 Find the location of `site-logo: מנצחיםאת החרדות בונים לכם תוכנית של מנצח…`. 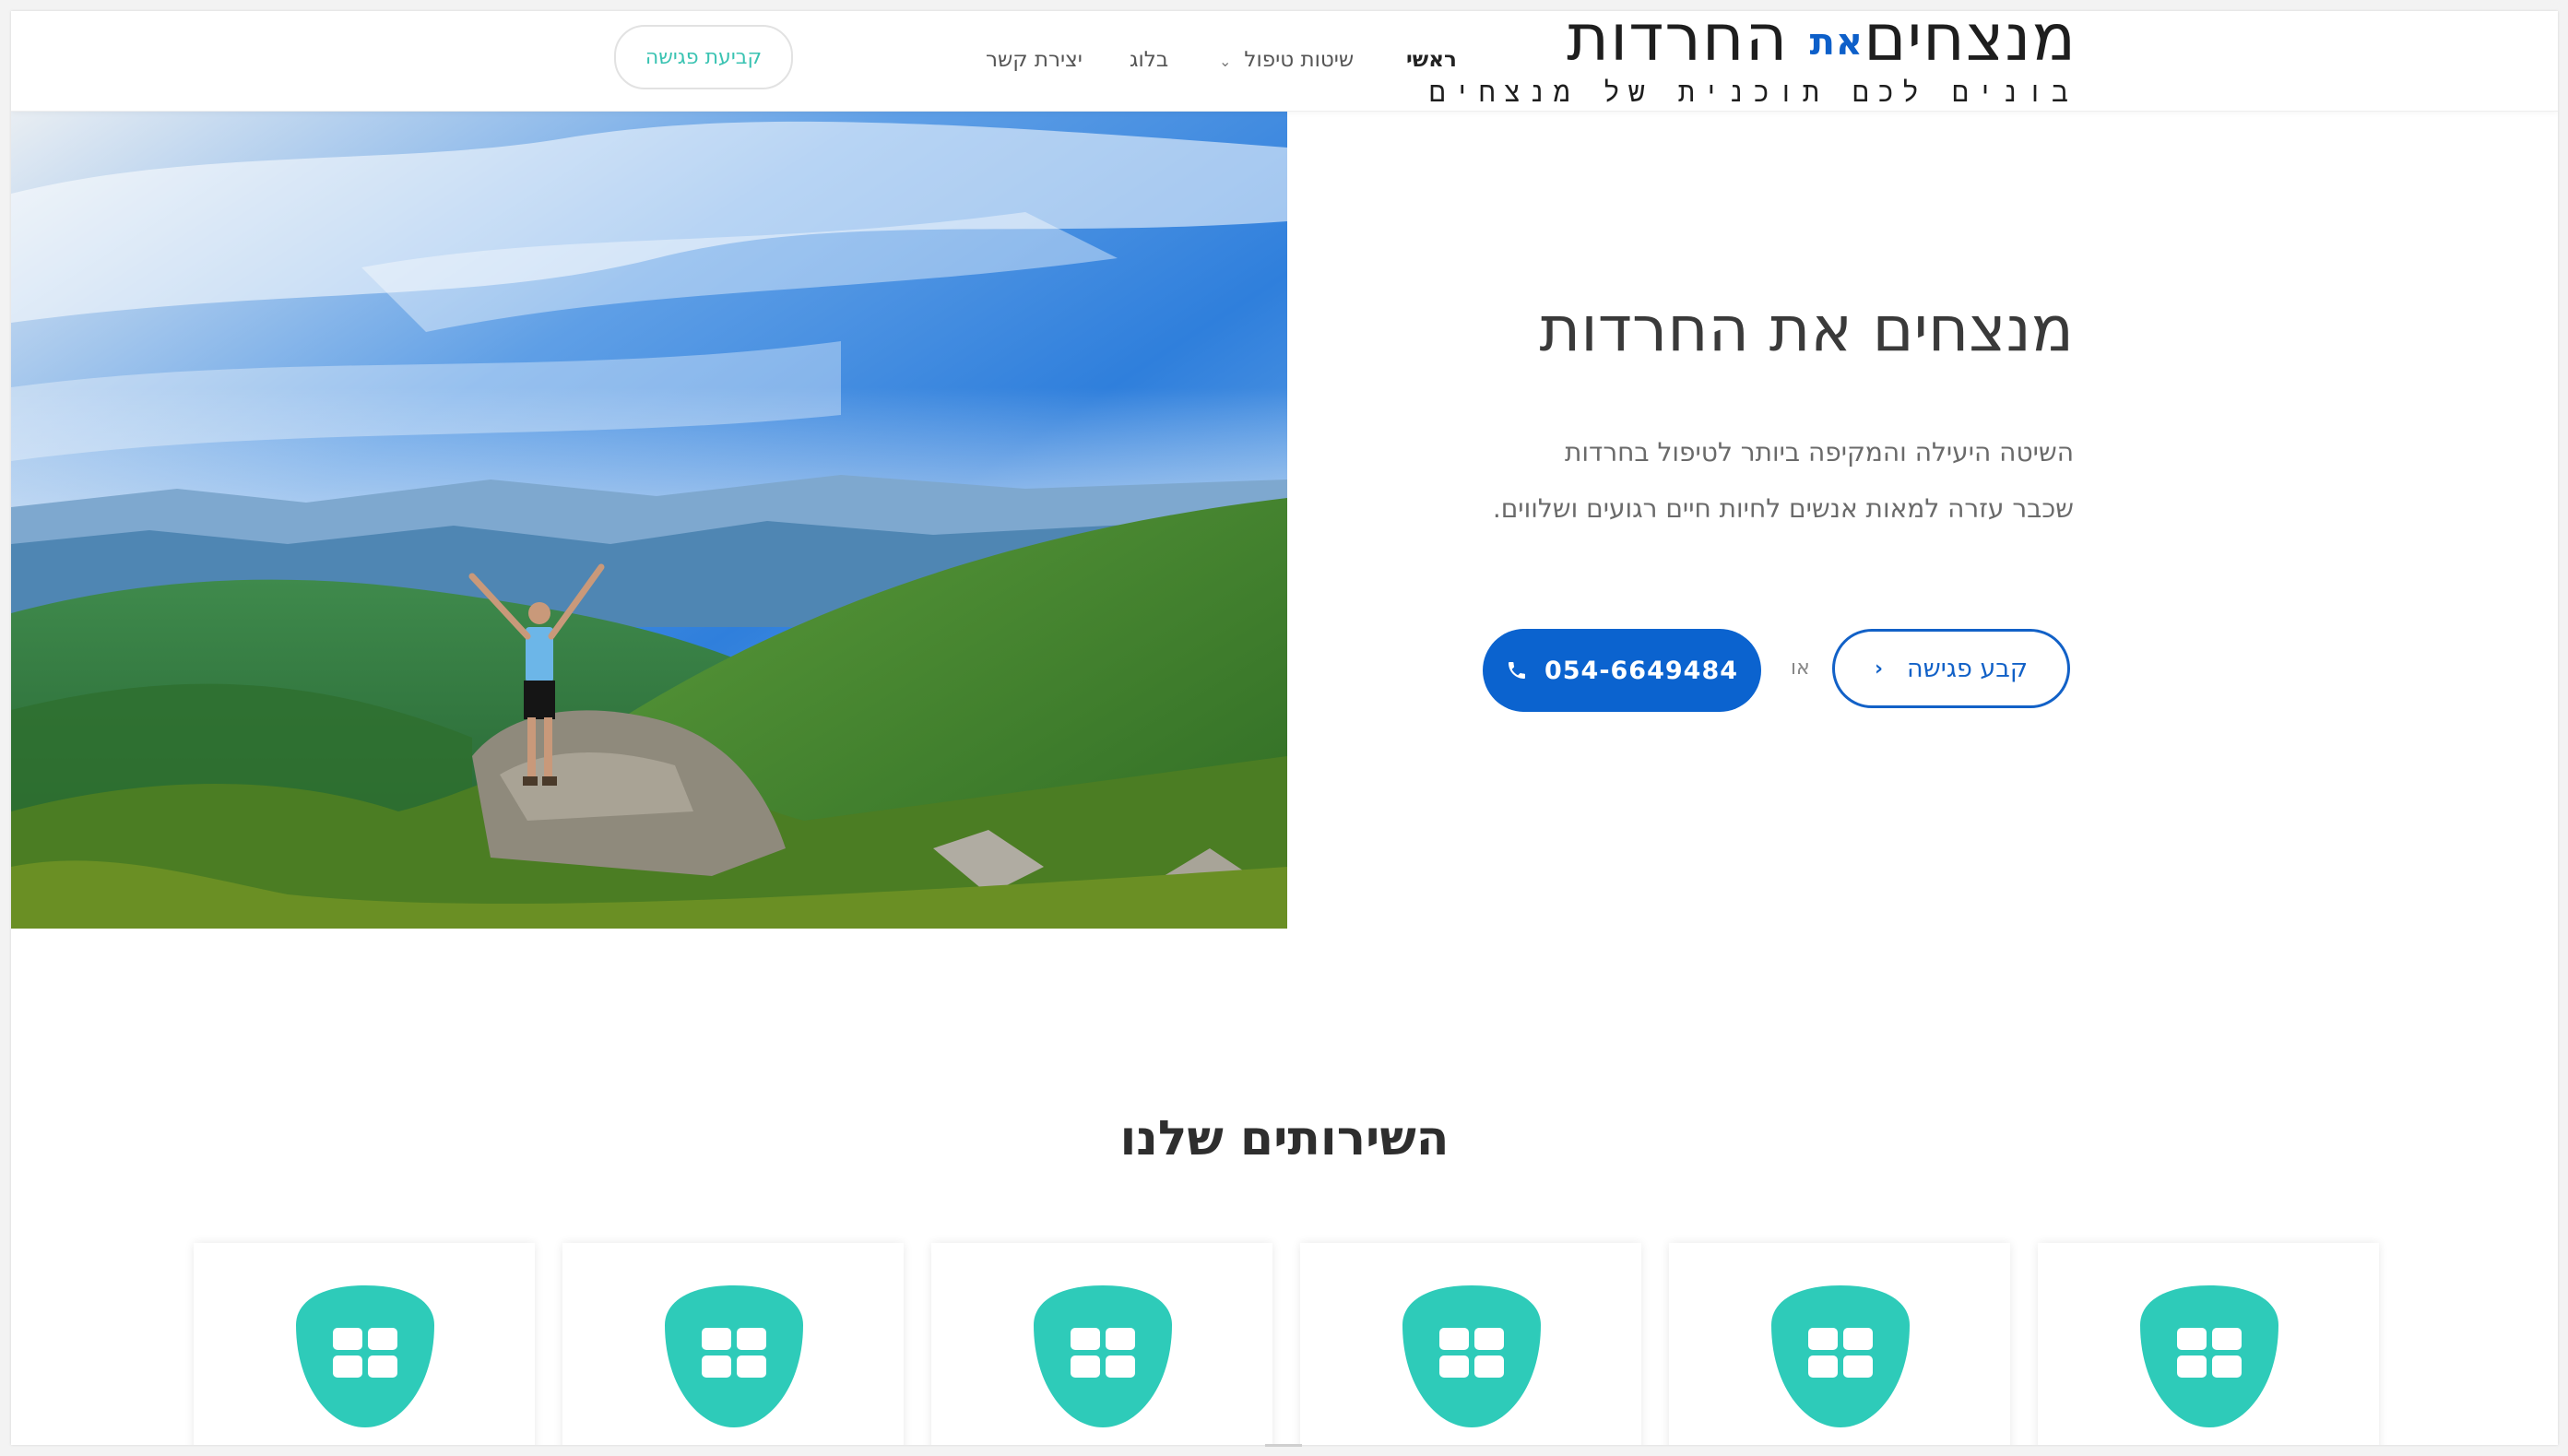

site-logo: מנצחיםאת החרדות בונים לכם תוכנית של מנצח… is located at coordinates (1753, 61).